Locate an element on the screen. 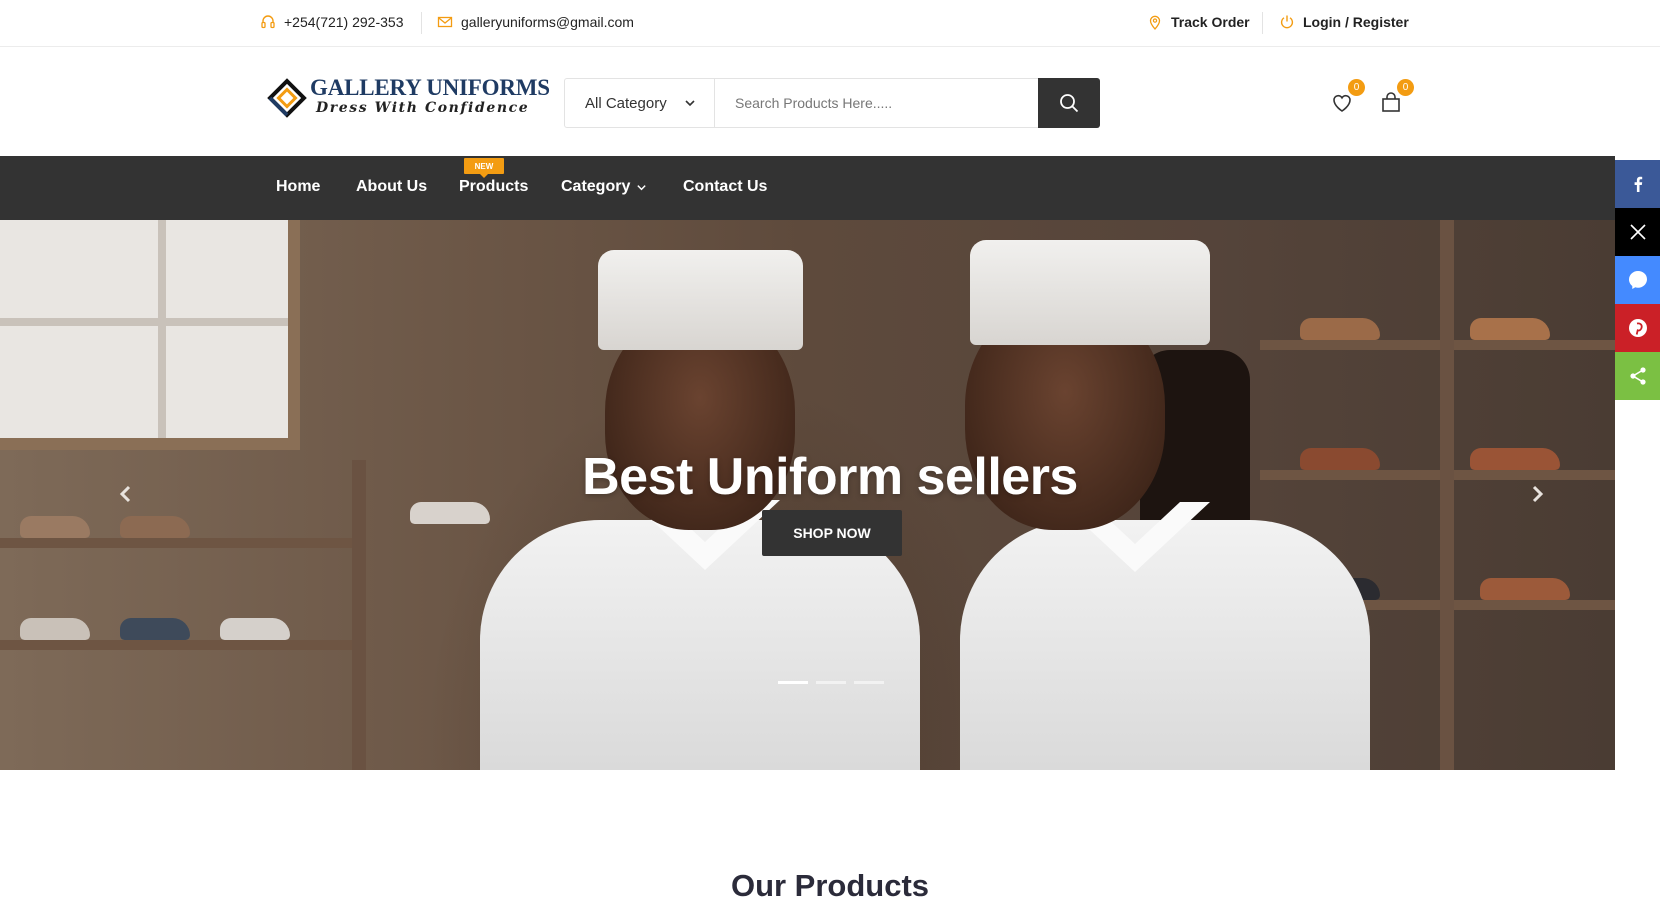  background-window is located at coordinates (150, 335).